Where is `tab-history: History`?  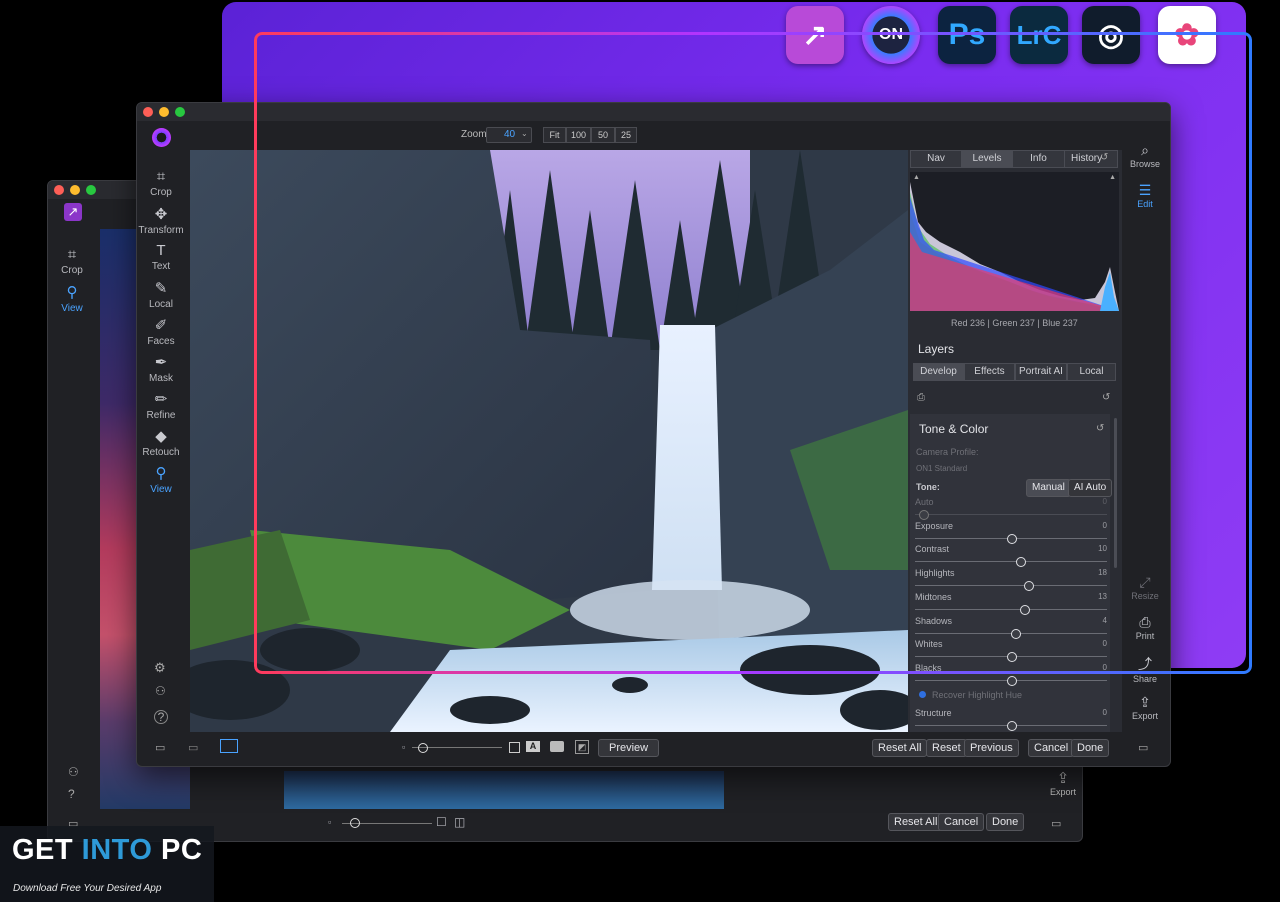 tab-history: History is located at coordinates (1091, 159).